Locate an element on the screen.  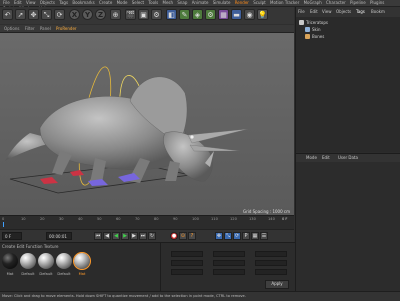
start-frame-field: 0 F is located at coordinates (12, 236).